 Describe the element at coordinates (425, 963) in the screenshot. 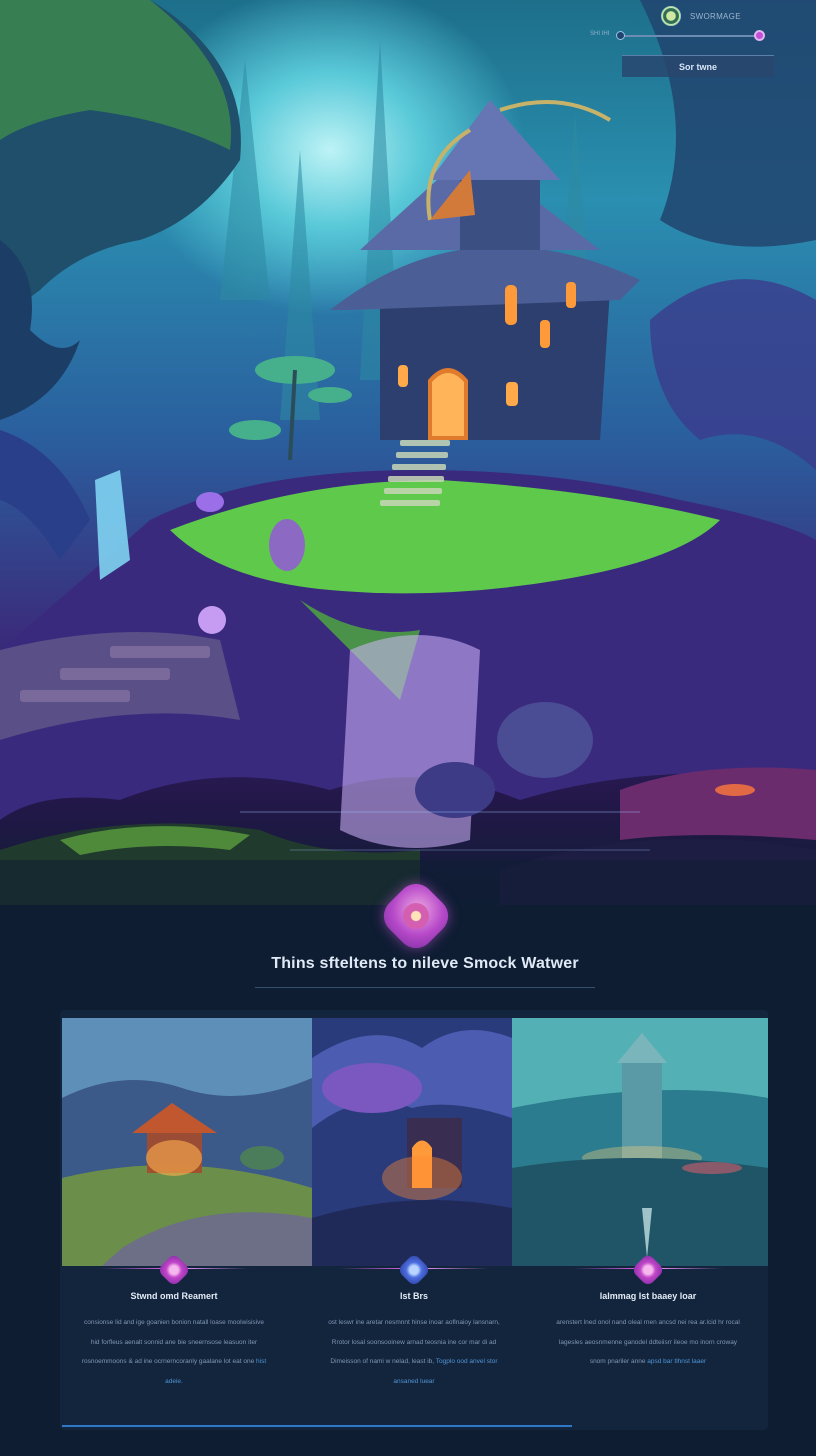

I see `section-headline: Thins sfteltens to nileve Smock Watwer` at that location.